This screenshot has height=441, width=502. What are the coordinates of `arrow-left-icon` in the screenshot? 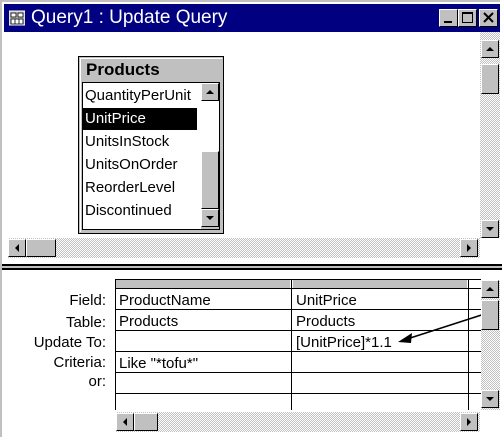 It's located at (125, 422).